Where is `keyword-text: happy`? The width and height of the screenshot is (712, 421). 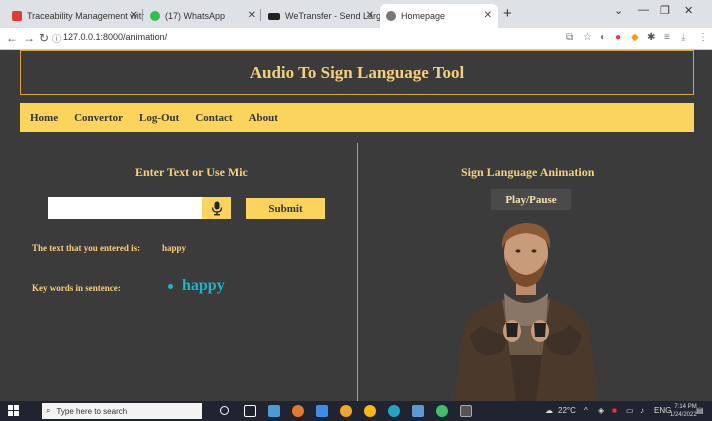
keyword-text: happy is located at coordinates (203, 285).